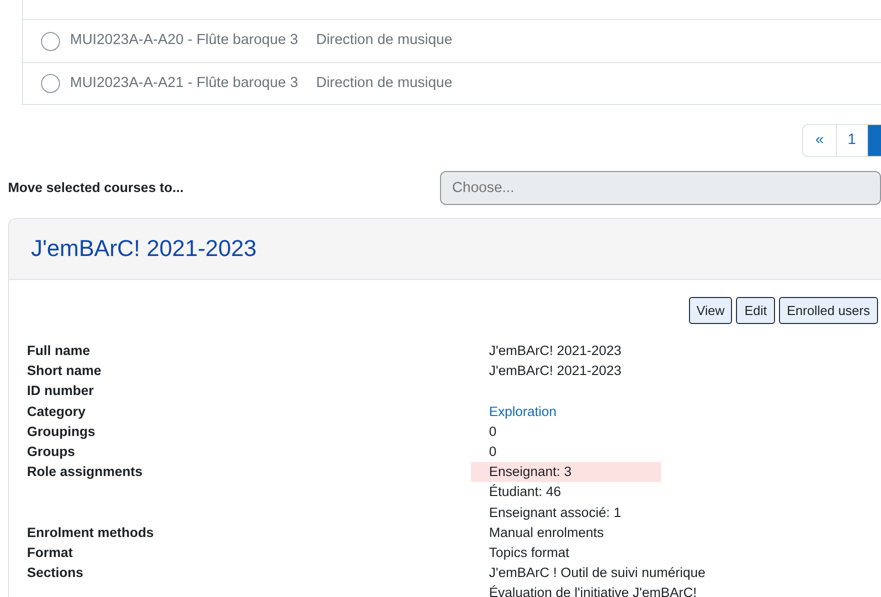 The width and height of the screenshot is (881, 597). Describe the element at coordinates (555, 513) in the screenshot. I see `detail-value: Enseignant associé: 1` at that location.